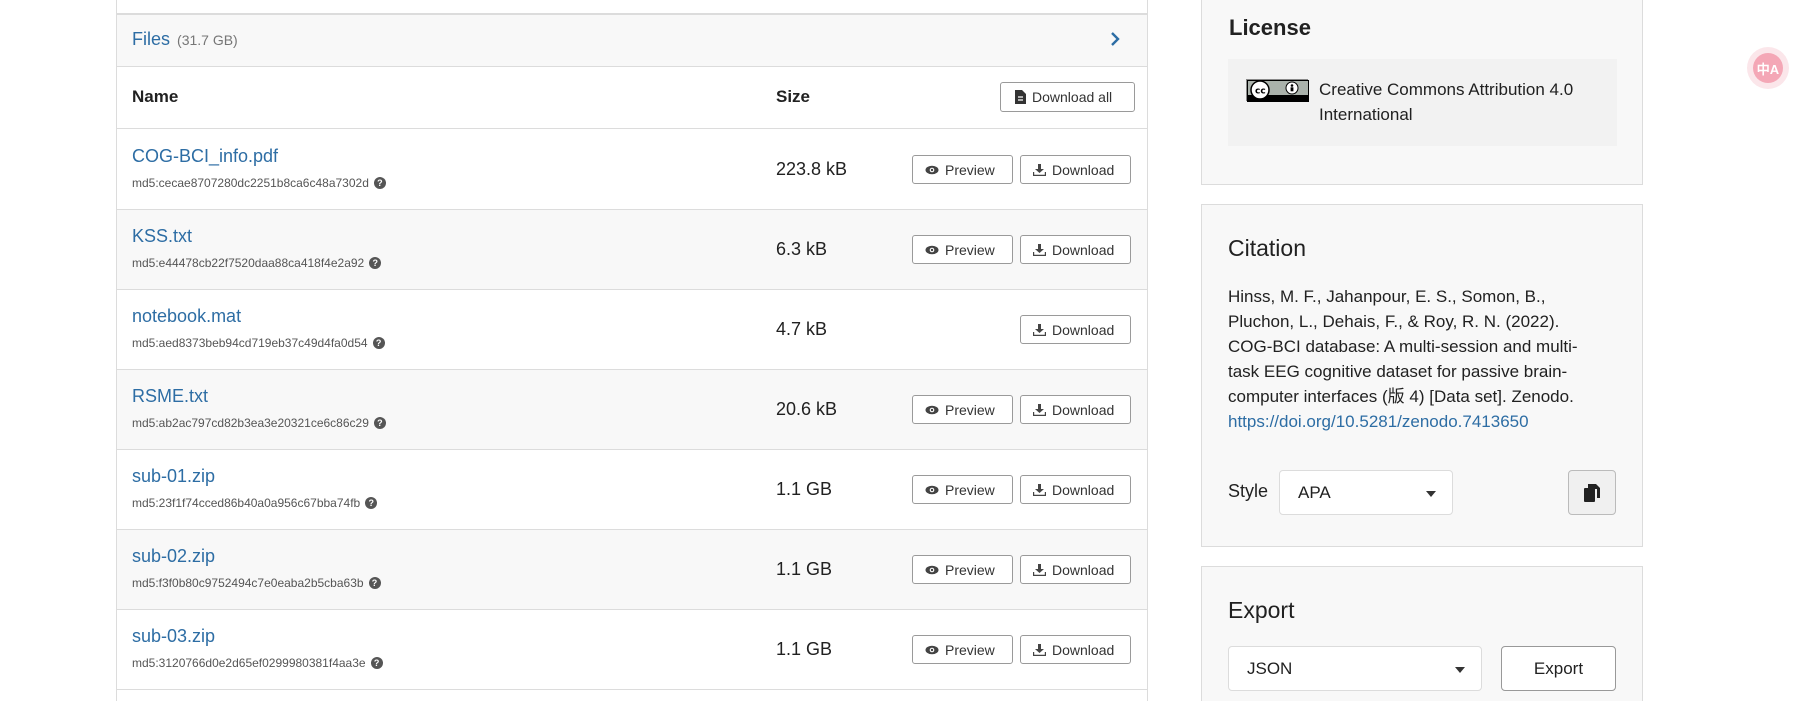 This screenshot has height=701, width=1795. What do you see at coordinates (807, 409) in the screenshot?
I see `file-size: 20.6 kB` at bounding box center [807, 409].